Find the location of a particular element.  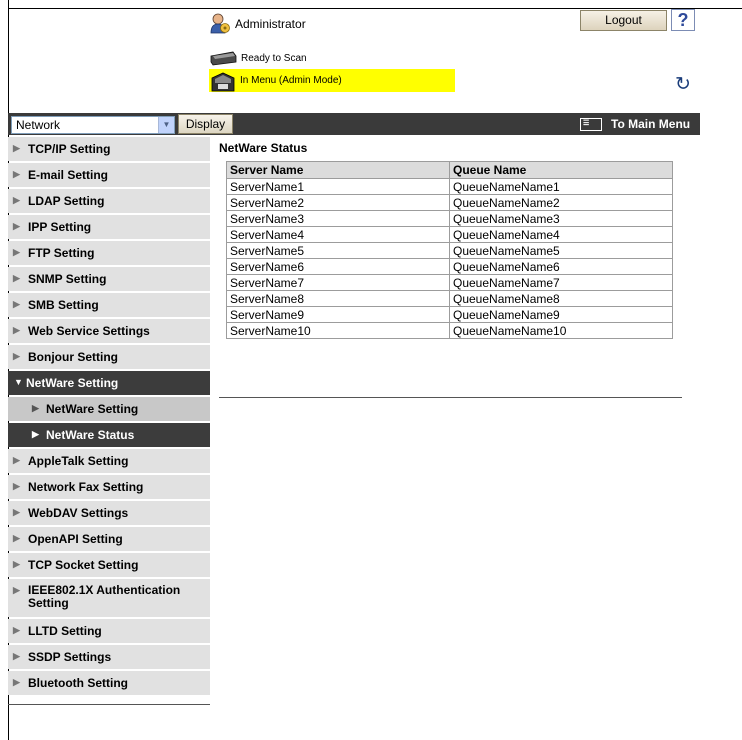

queue-name-cell: QueueNameName4 is located at coordinates (561, 234).